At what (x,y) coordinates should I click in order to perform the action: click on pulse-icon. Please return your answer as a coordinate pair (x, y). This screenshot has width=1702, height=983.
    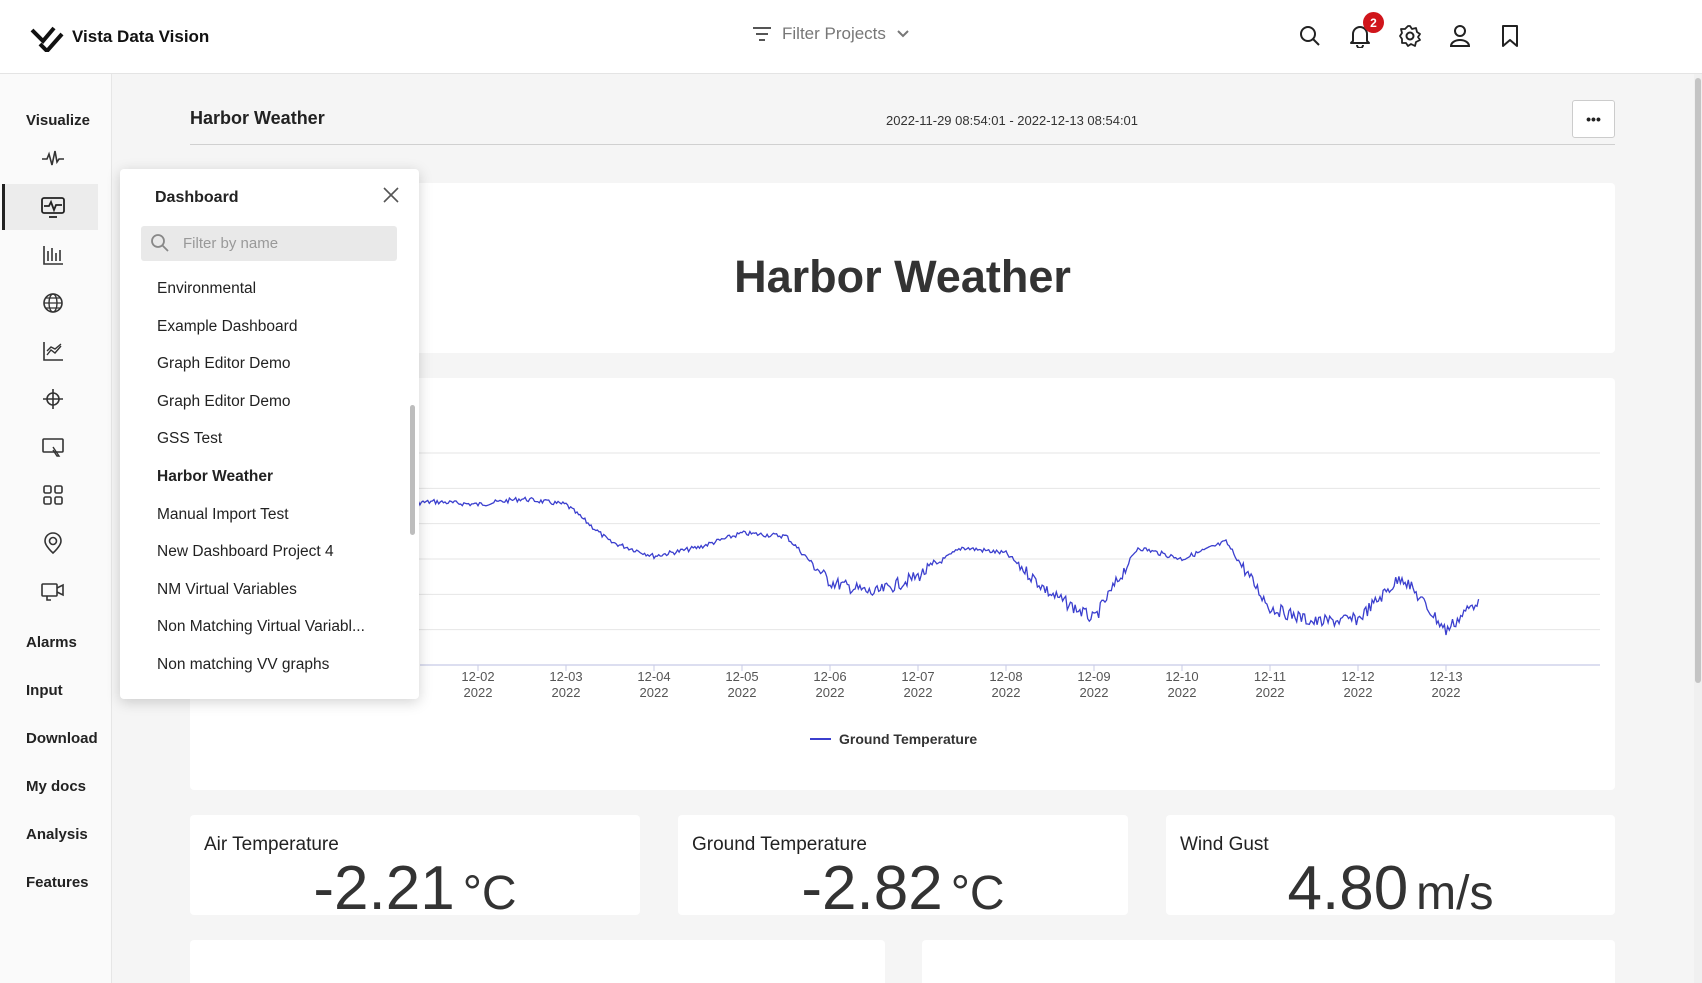
    Looking at the image, I should click on (53, 159).